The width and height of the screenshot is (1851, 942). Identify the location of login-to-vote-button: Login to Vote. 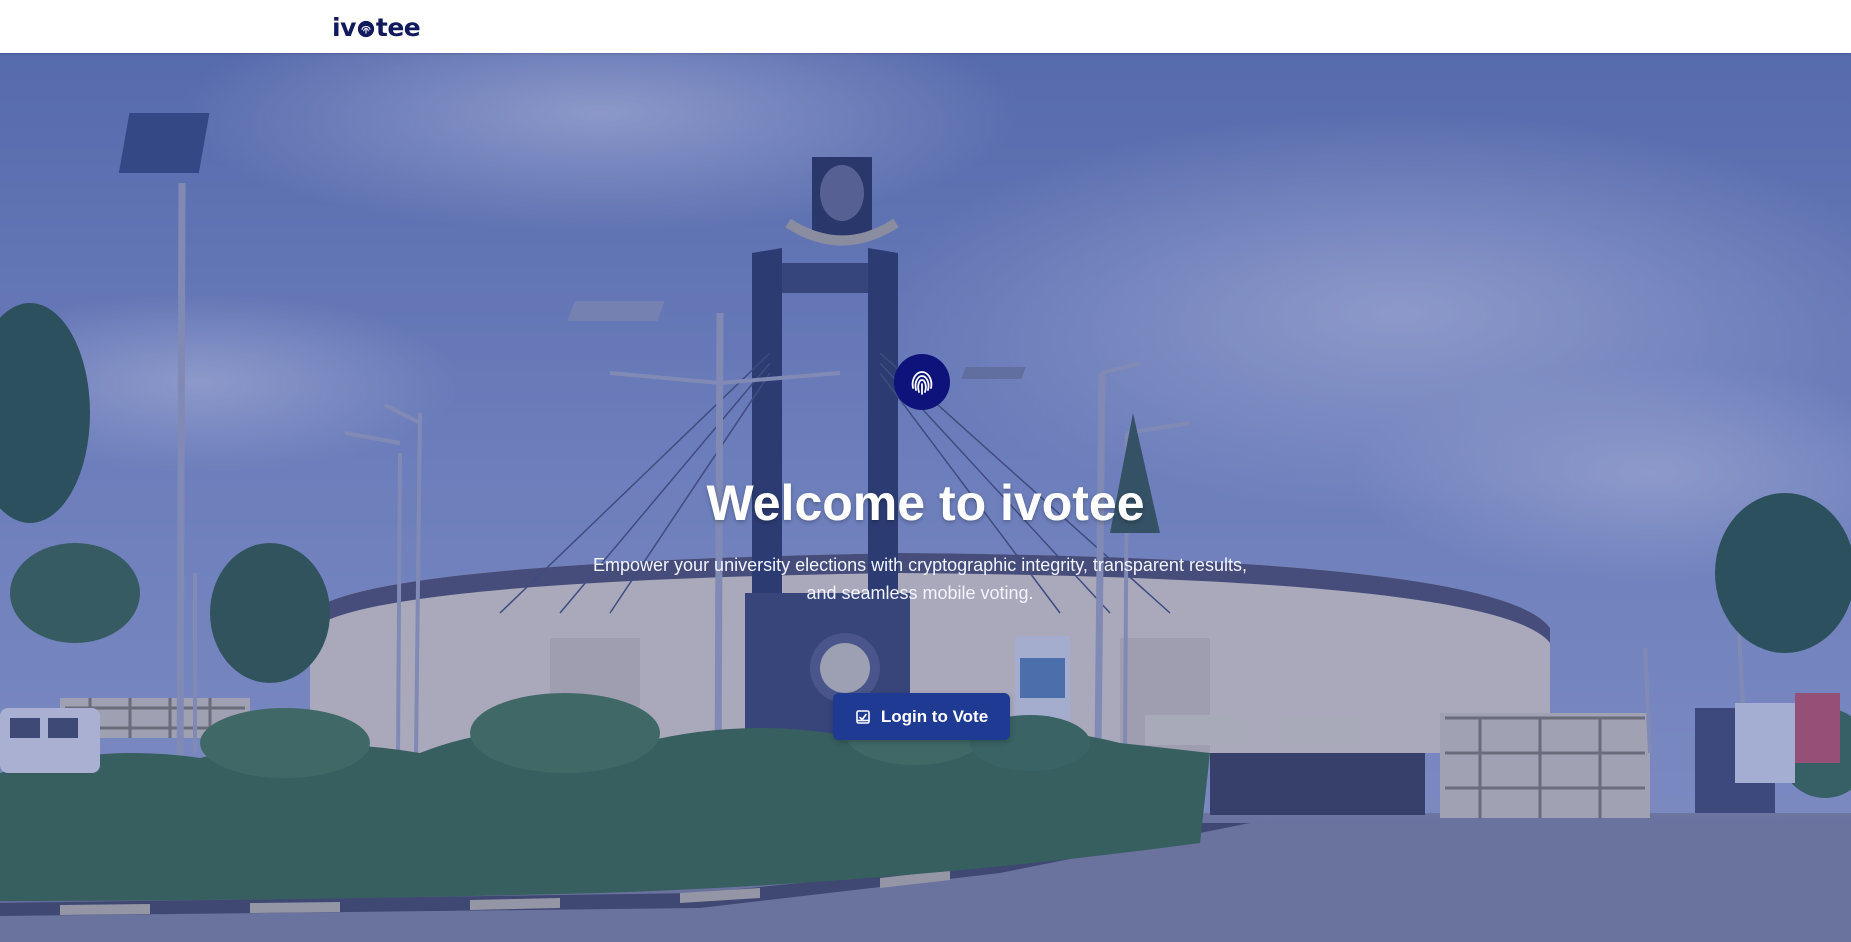
(921, 716).